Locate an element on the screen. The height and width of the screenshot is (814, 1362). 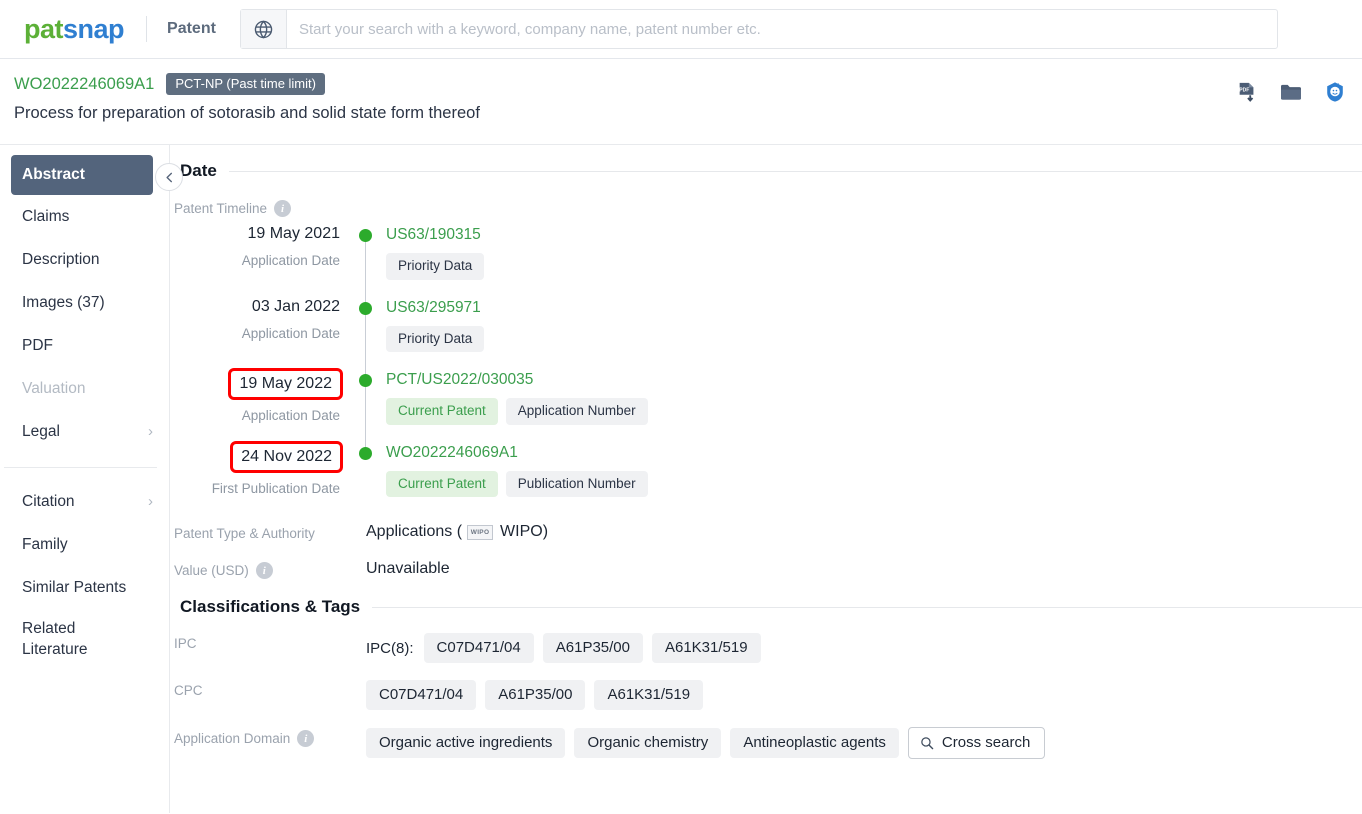
patent-number-row: WO2022246069A1 PCT-NP (Past time limit) is located at coordinates (688, 84).